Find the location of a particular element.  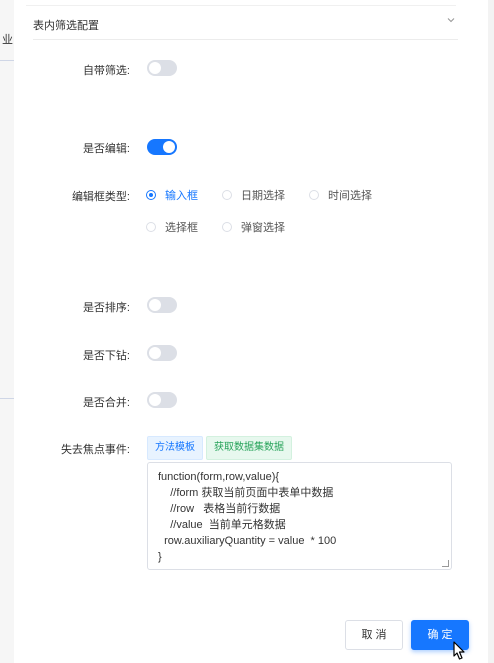

radio-input-box: 输入框 is located at coordinates (172, 195).